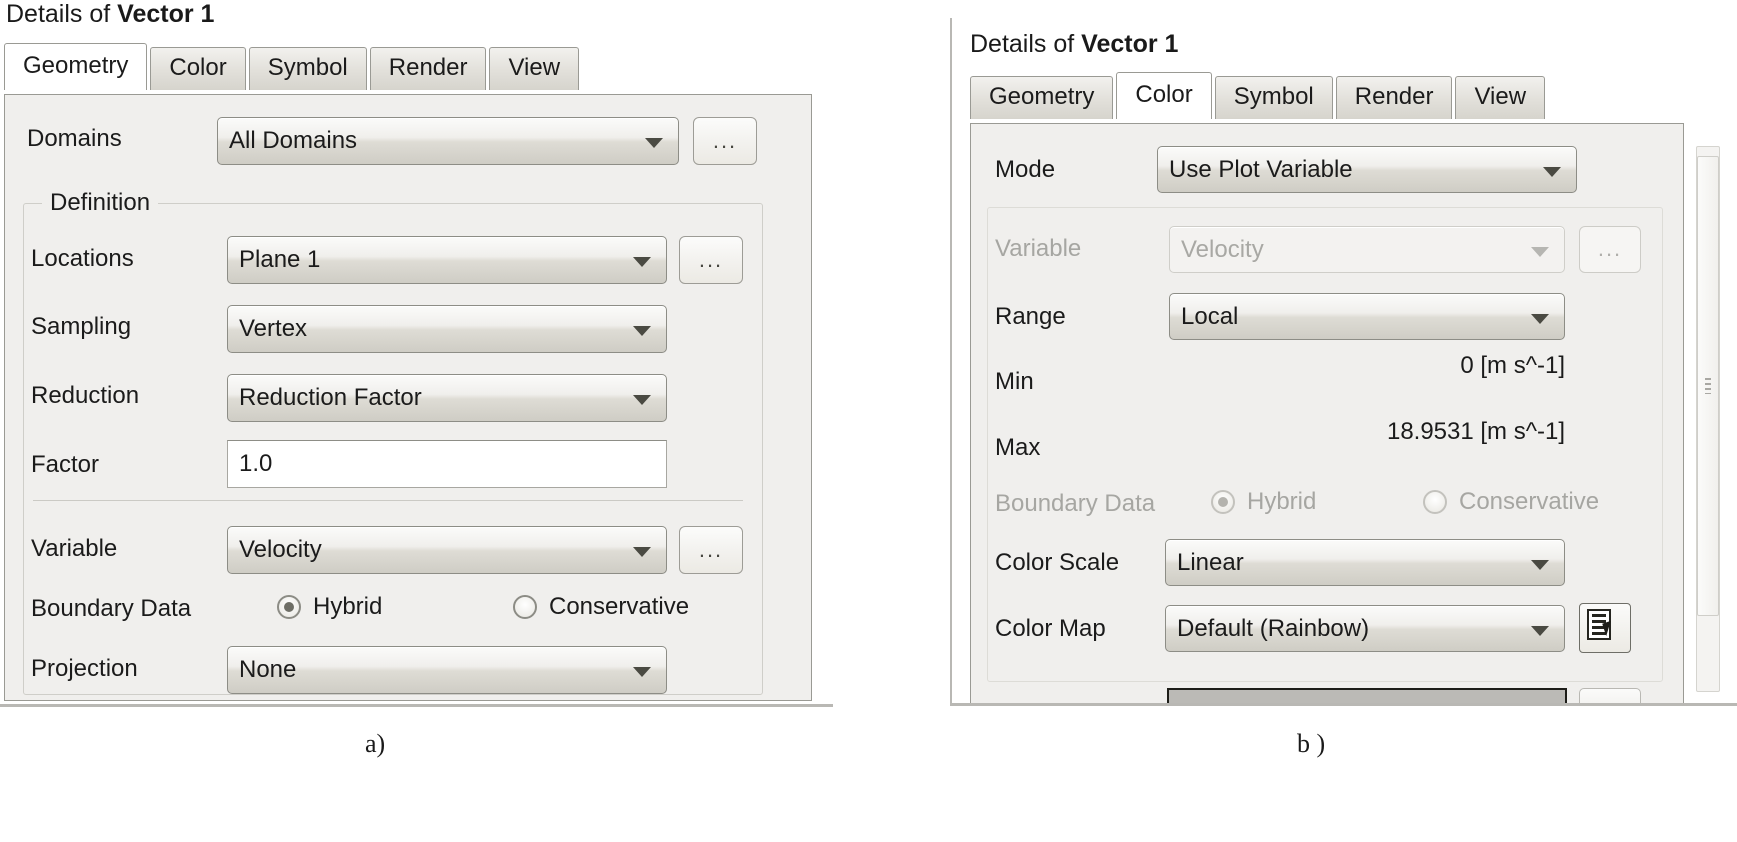  What do you see at coordinates (1025, 169) in the screenshot?
I see `mode-label: Mode` at bounding box center [1025, 169].